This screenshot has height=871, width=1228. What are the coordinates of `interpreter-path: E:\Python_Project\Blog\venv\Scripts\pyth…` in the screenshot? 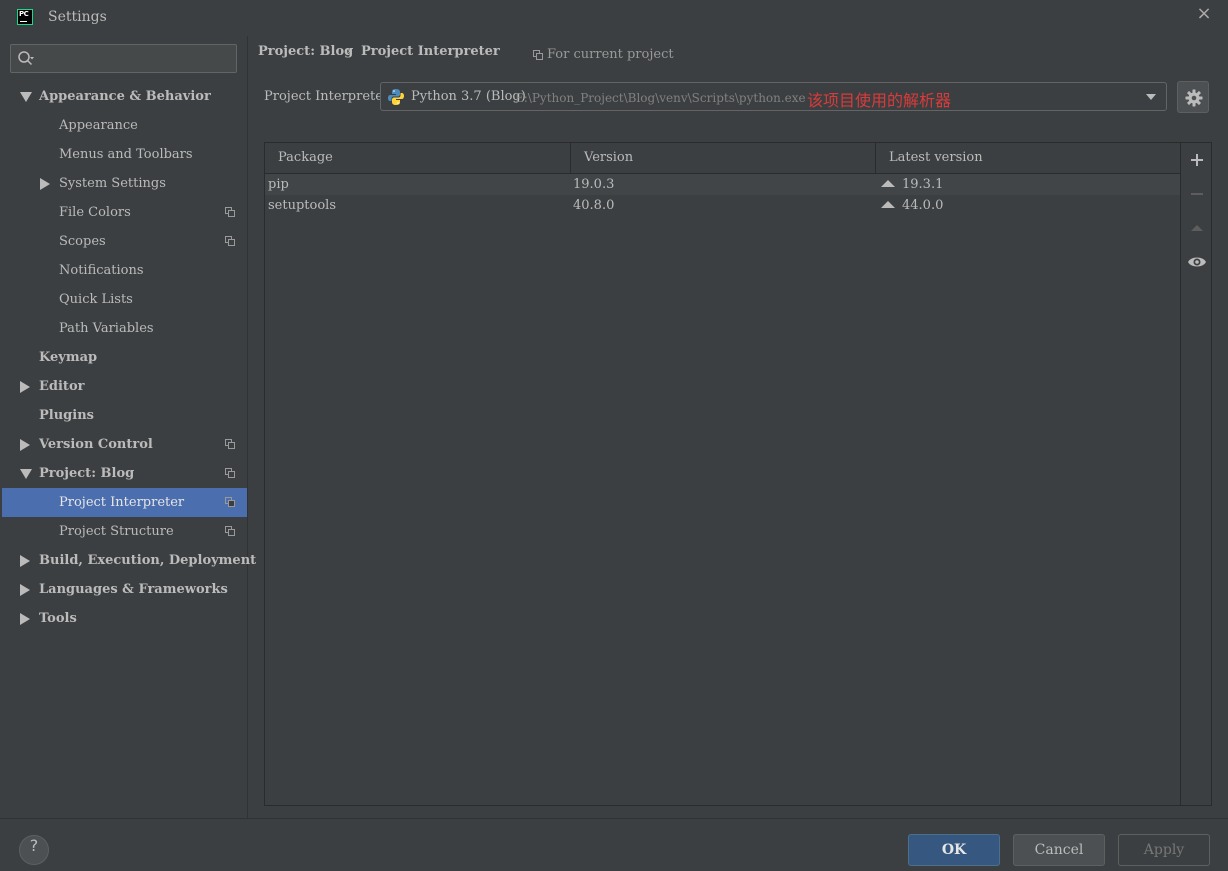 It's located at (660, 98).